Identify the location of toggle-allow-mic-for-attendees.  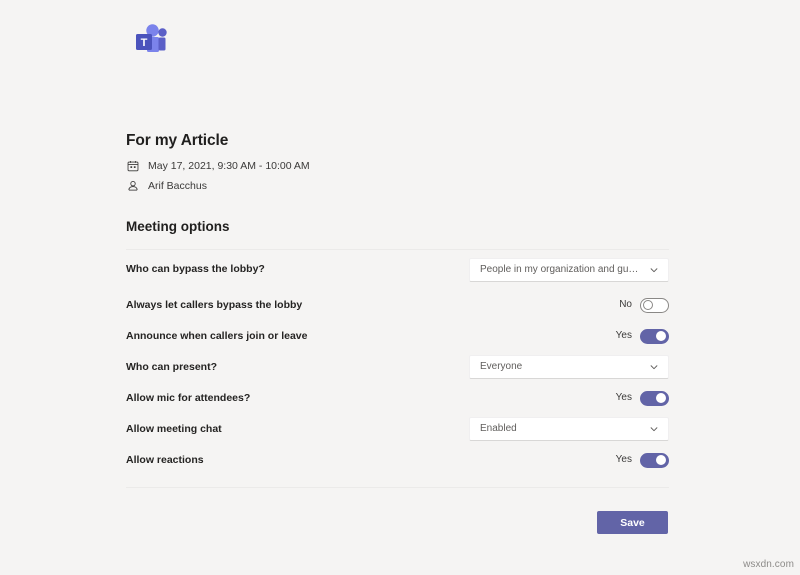
(654, 398).